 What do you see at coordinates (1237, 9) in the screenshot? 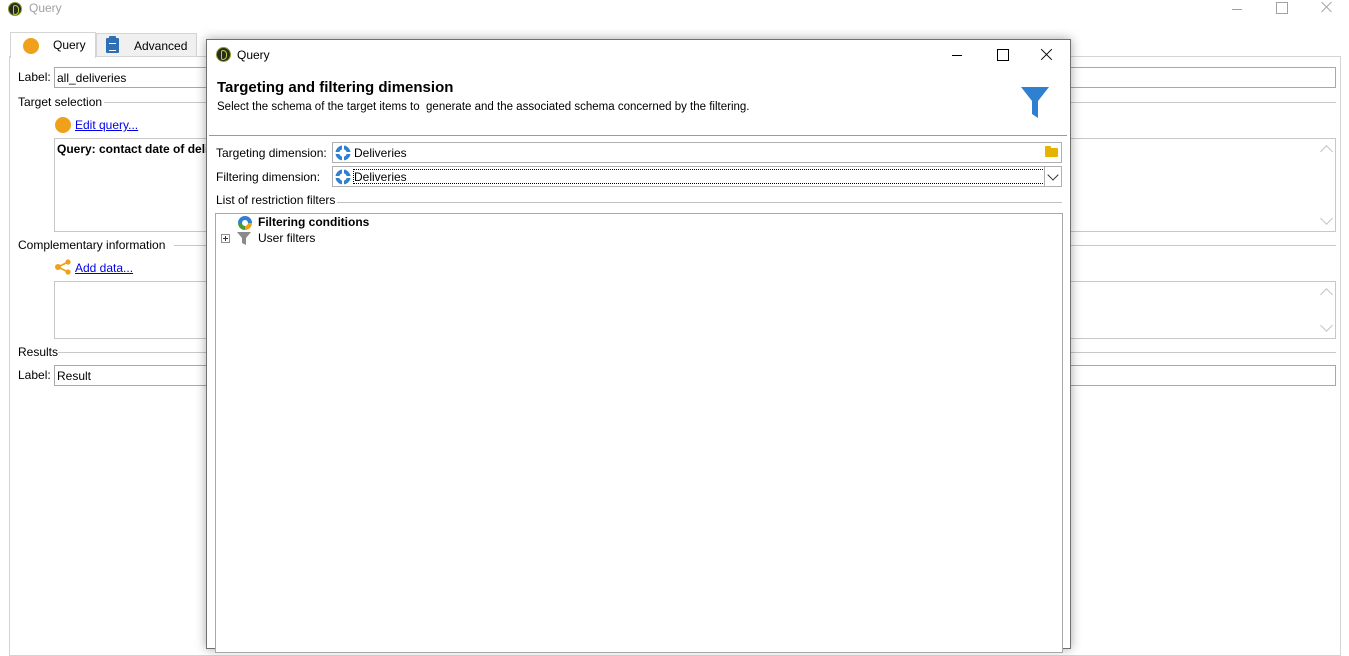
I see `minimize-button` at bounding box center [1237, 9].